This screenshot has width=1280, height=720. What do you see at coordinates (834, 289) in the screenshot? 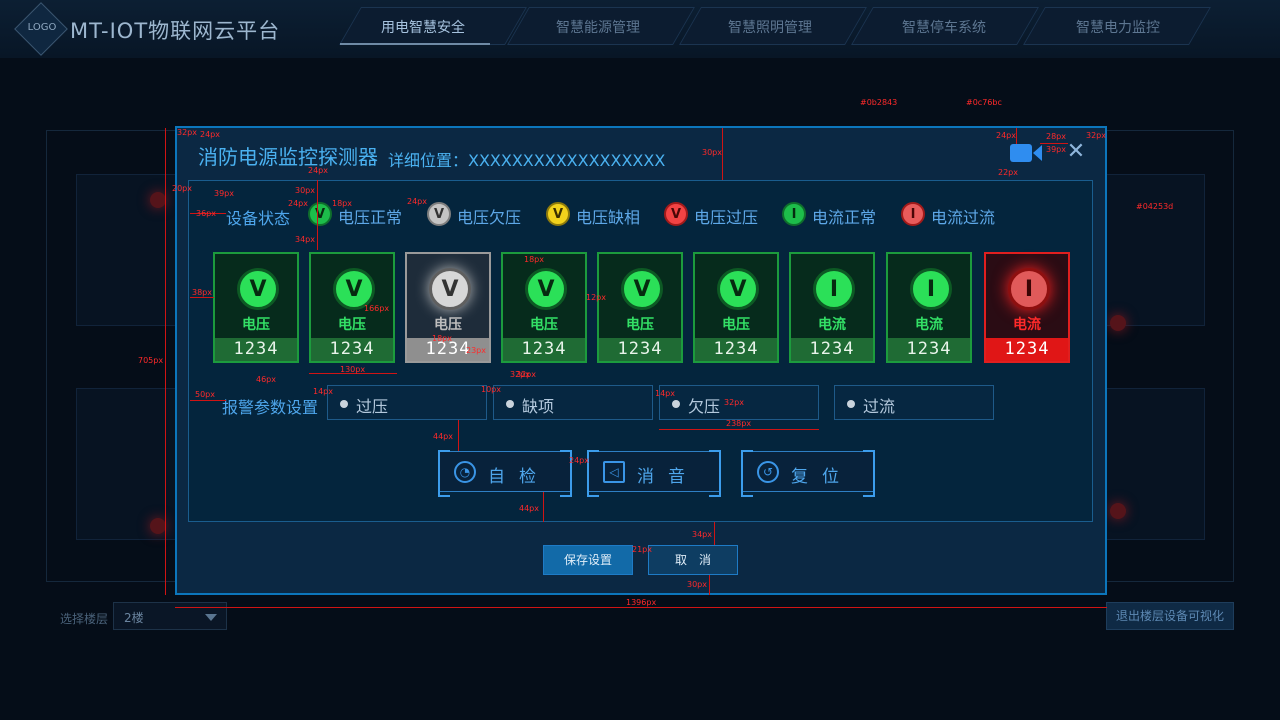
I see `current-icon: I` at bounding box center [834, 289].